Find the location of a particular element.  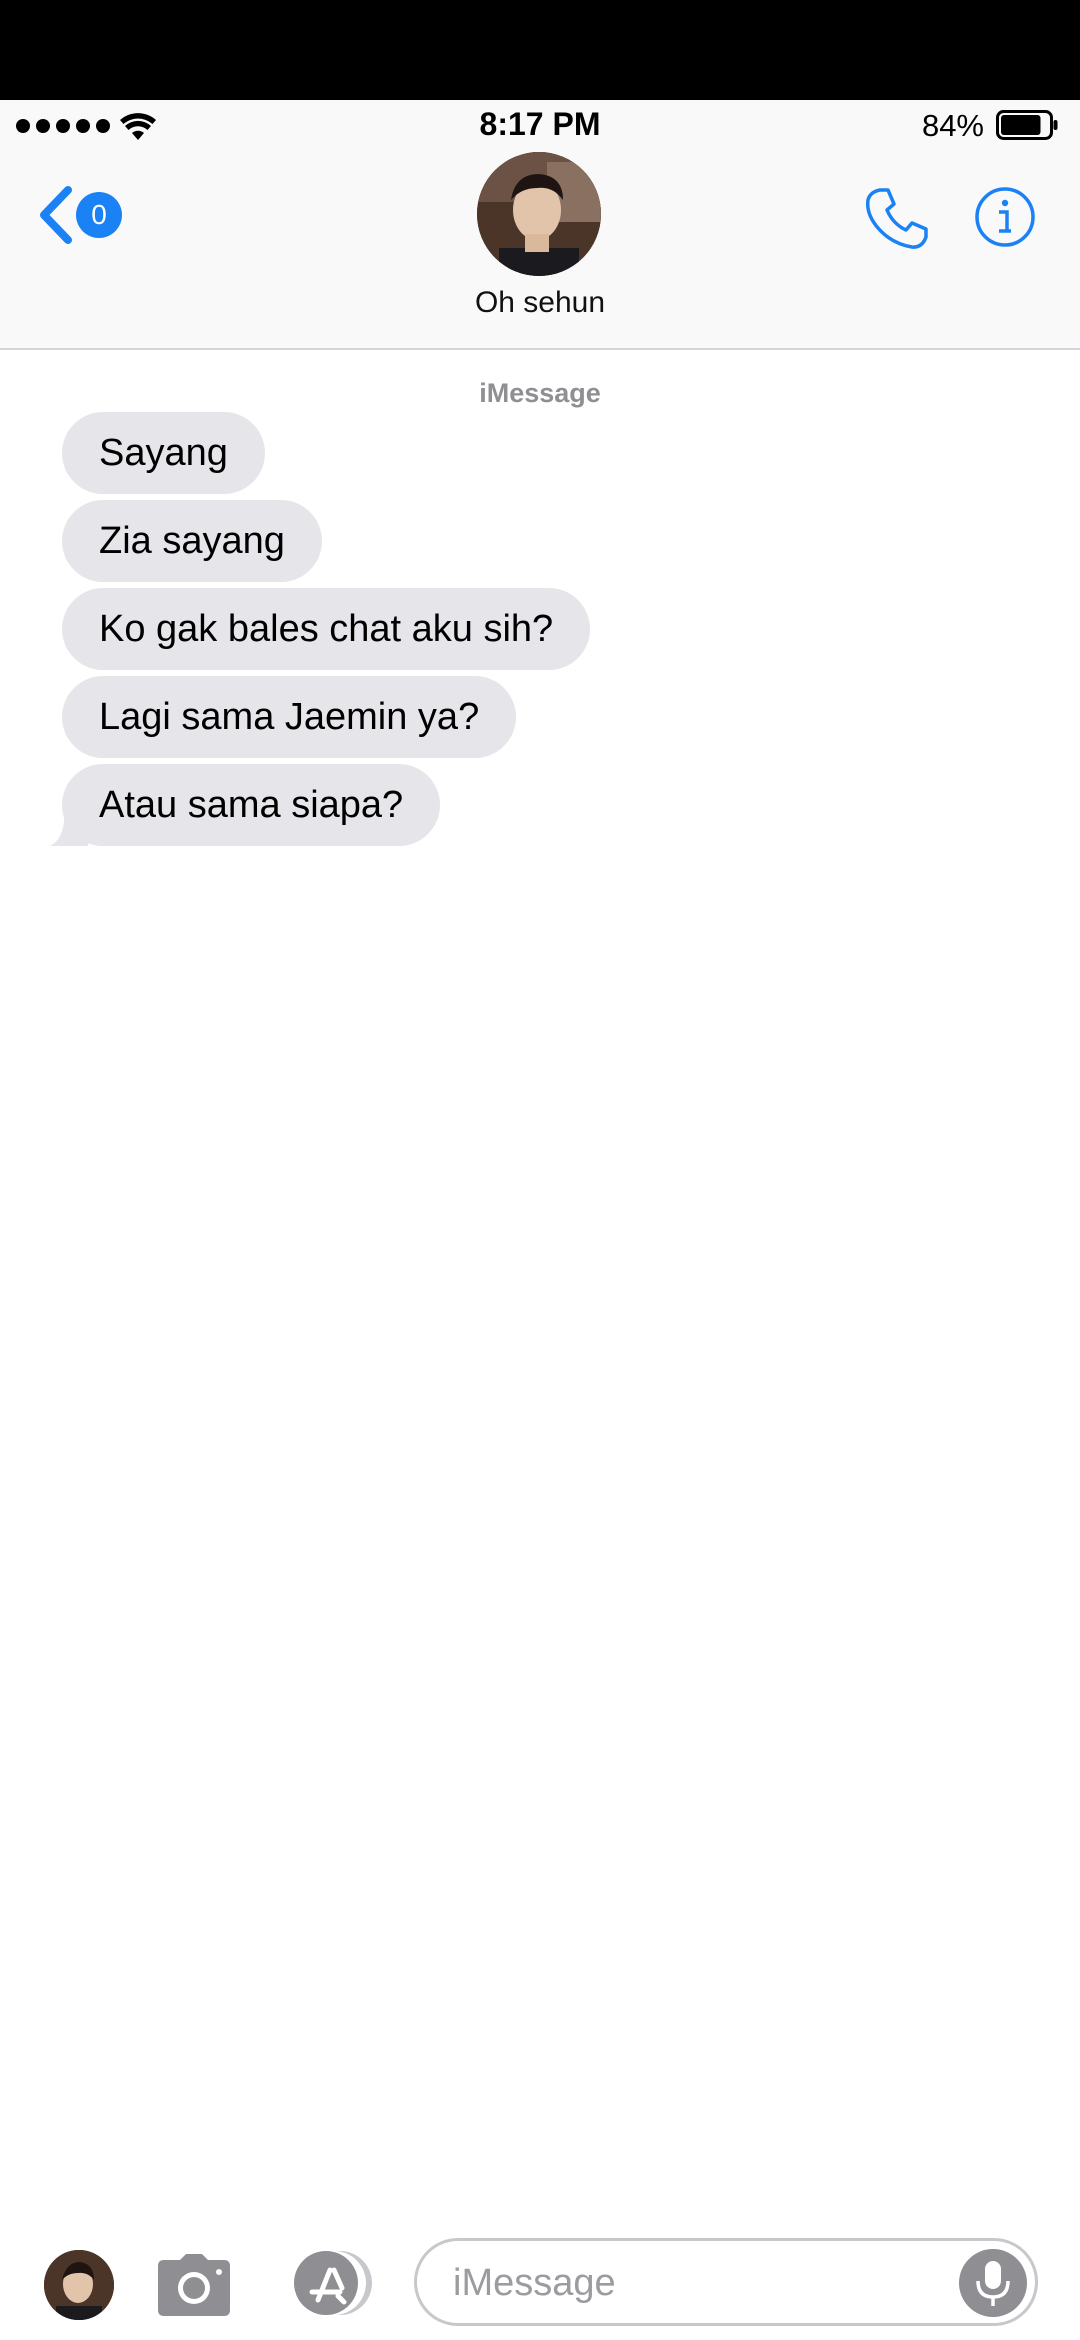

message-input is located at coordinates (693, 2283).